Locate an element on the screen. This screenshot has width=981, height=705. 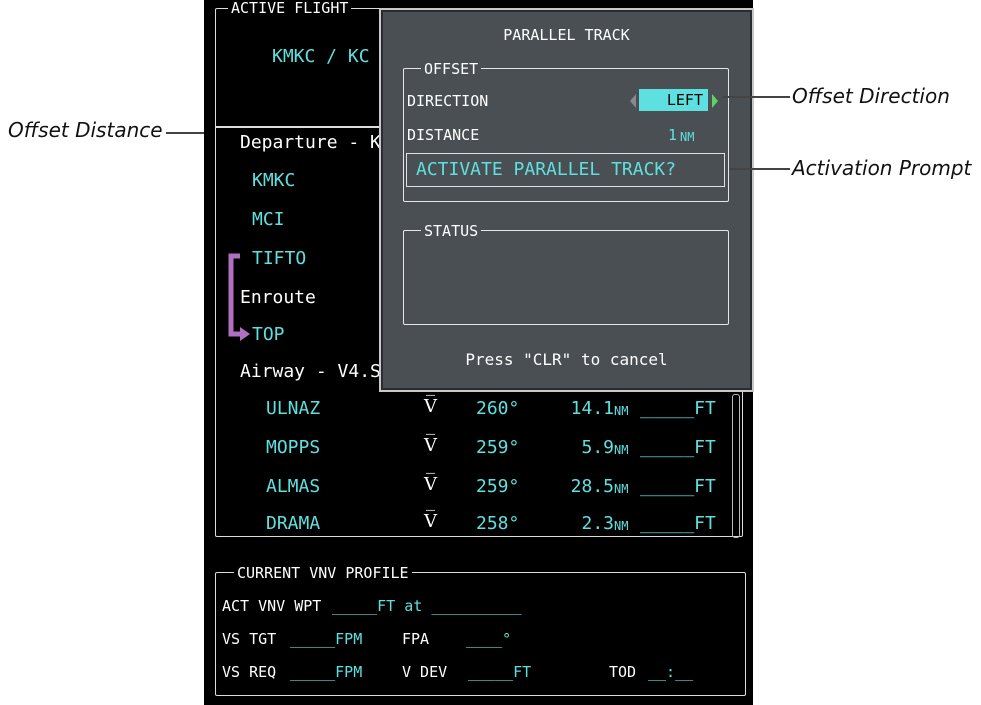
callout-line-offset-direction is located at coordinates (756, 97).